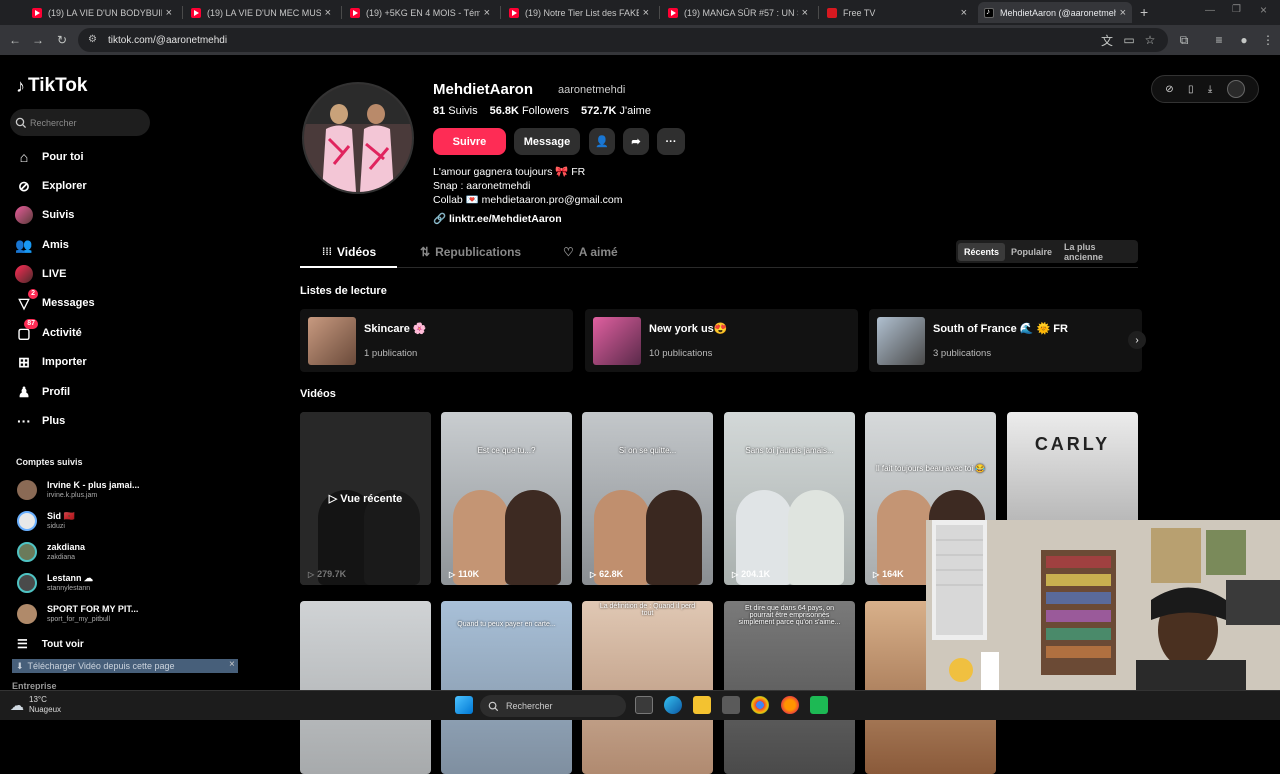  What do you see at coordinates (673, 705) in the screenshot?
I see `edge-icon` at bounding box center [673, 705].